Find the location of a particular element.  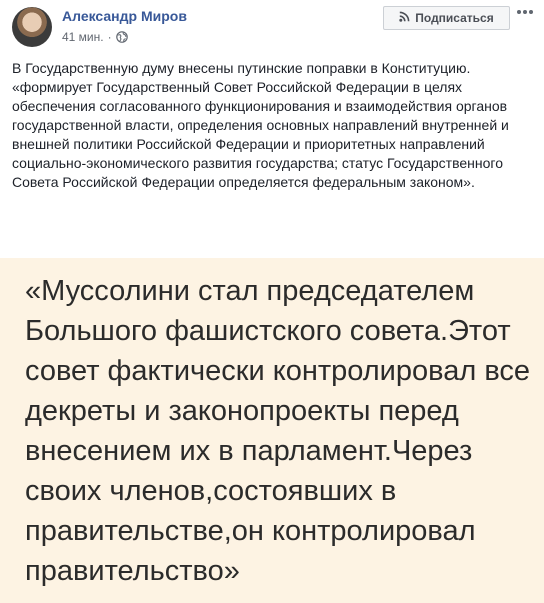

subscribe-label: Подписаться is located at coordinates (454, 18).